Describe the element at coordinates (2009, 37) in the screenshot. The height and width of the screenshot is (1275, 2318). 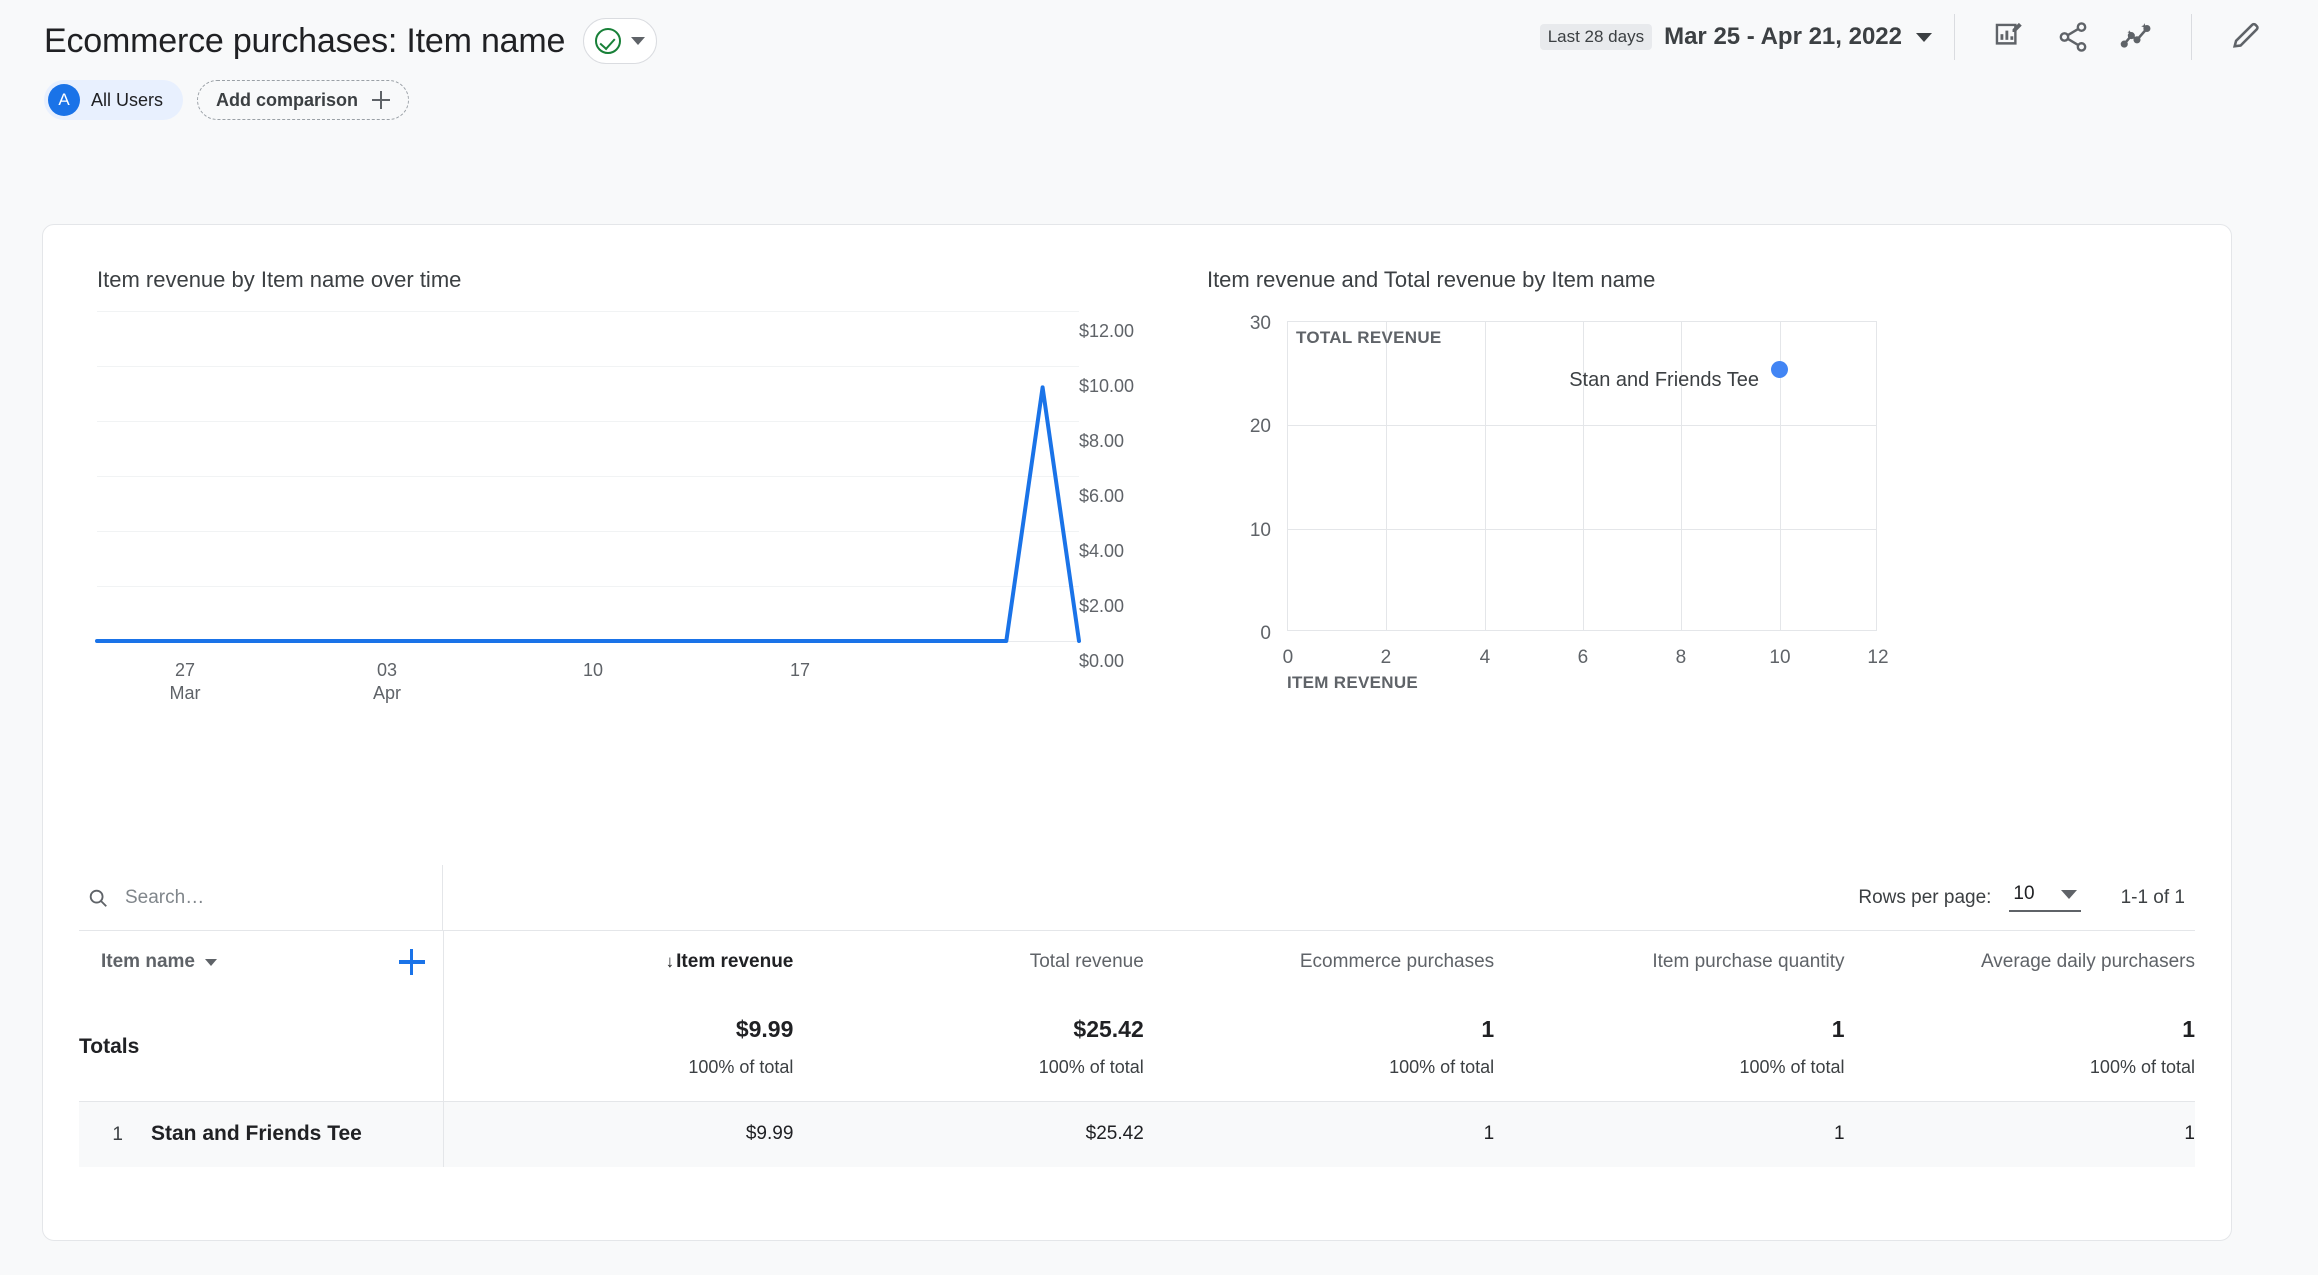
I see `compare-report-icon` at that location.